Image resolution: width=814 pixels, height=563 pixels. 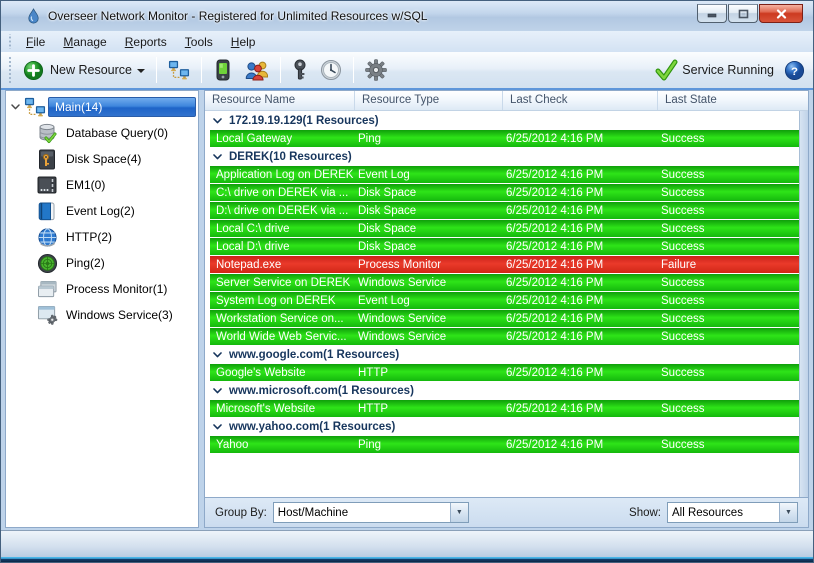 What do you see at coordinates (429, 100) in the screenshot?
I see `column-header-resource-type: Resource Type` at bounding box center [429, 100].